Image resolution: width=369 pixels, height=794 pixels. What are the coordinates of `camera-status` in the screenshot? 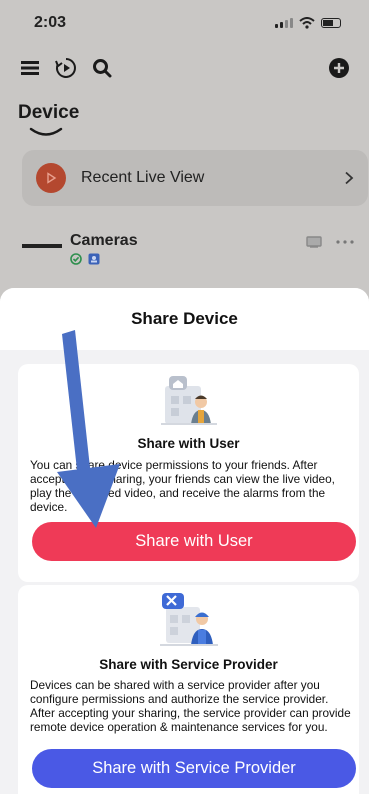 It's located at (85, 259).